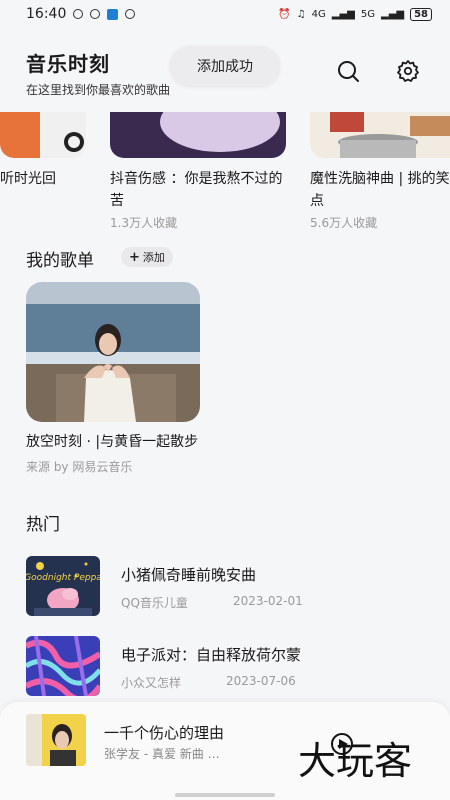 The image size is (450, 800). I want to click on my-playlists-heading: 我的歌单, so click(60, 261).